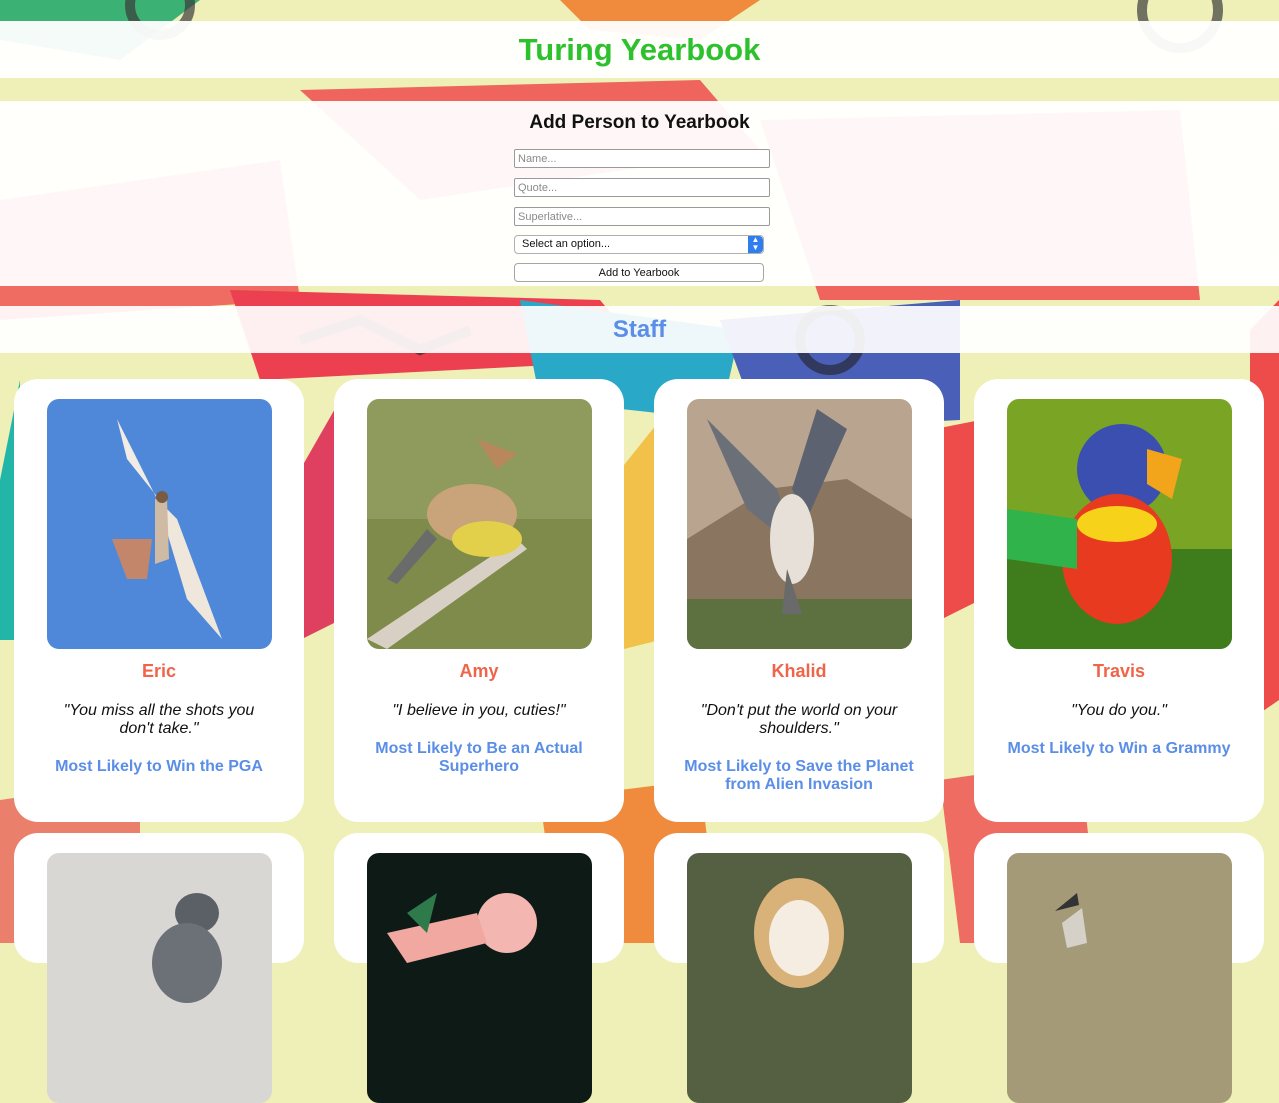 The image size is (1279, 1103). Describe the element at coordinates (479, 757) in the screenshot. I see `person-superlative: Most Likely to Be an Actual Superhero` at that location.